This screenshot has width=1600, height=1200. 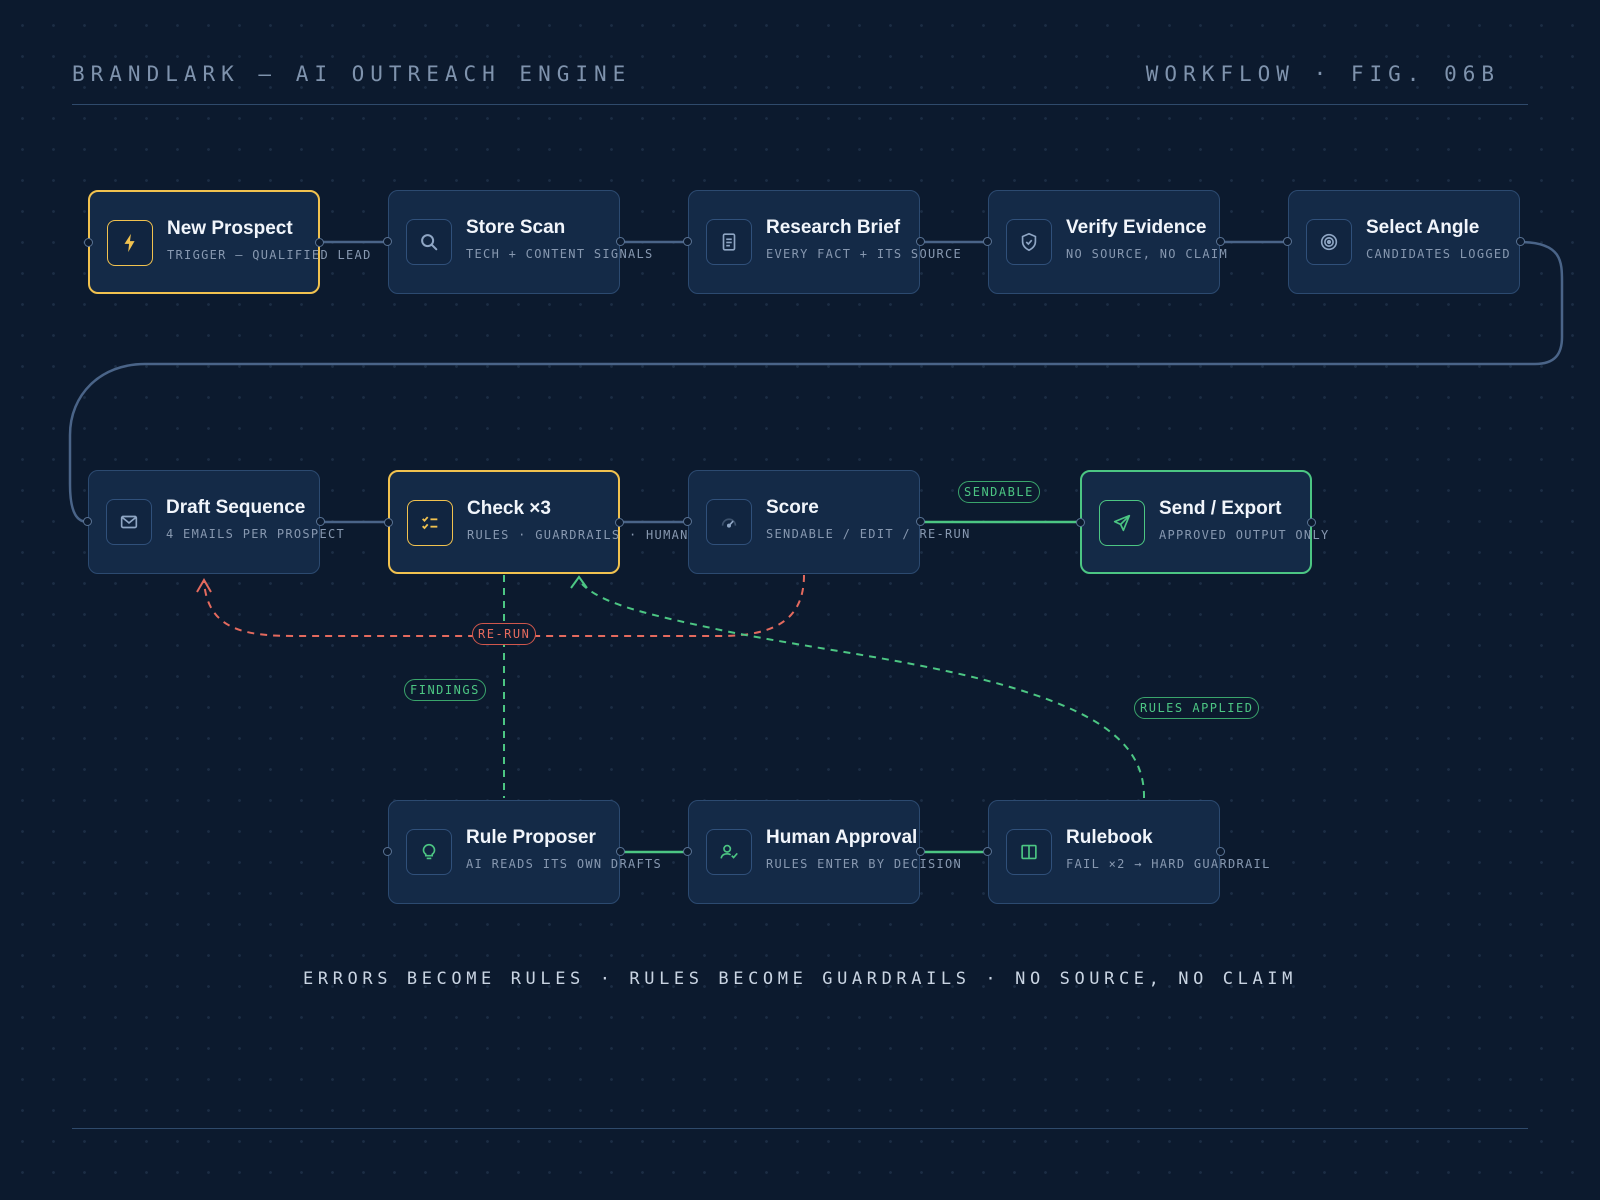 What do you see at coordinates (729, 852) in the screenshot?
I see `user-check-icon` at bounding box center [729, 852].